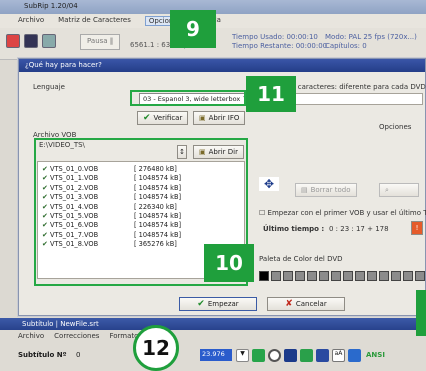 The image size is (426, 371). I want to click on start-label: Empezar, so click(223, 304).